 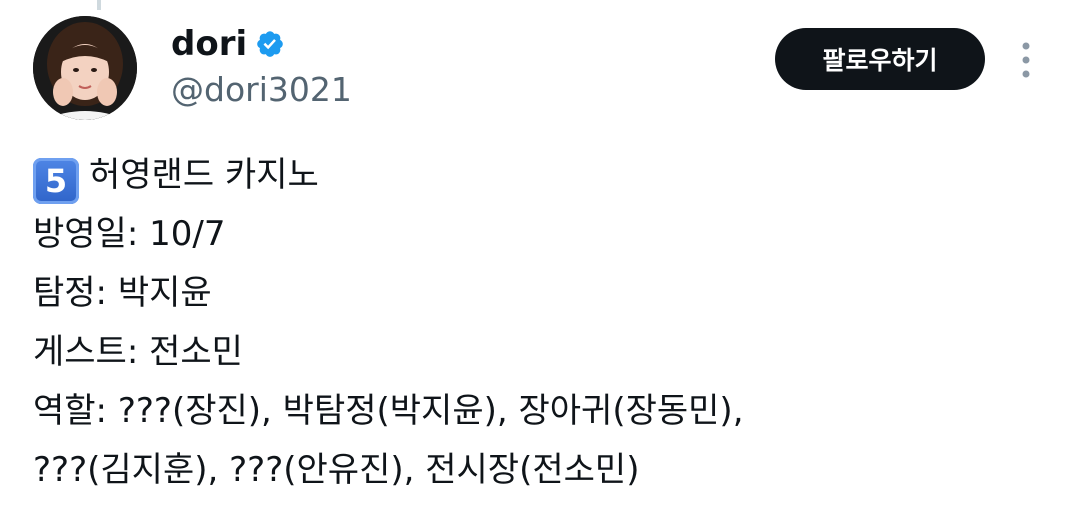 I want to click on tweet-line-guest: 게스트: 전소민, so click(x=138, y=352).